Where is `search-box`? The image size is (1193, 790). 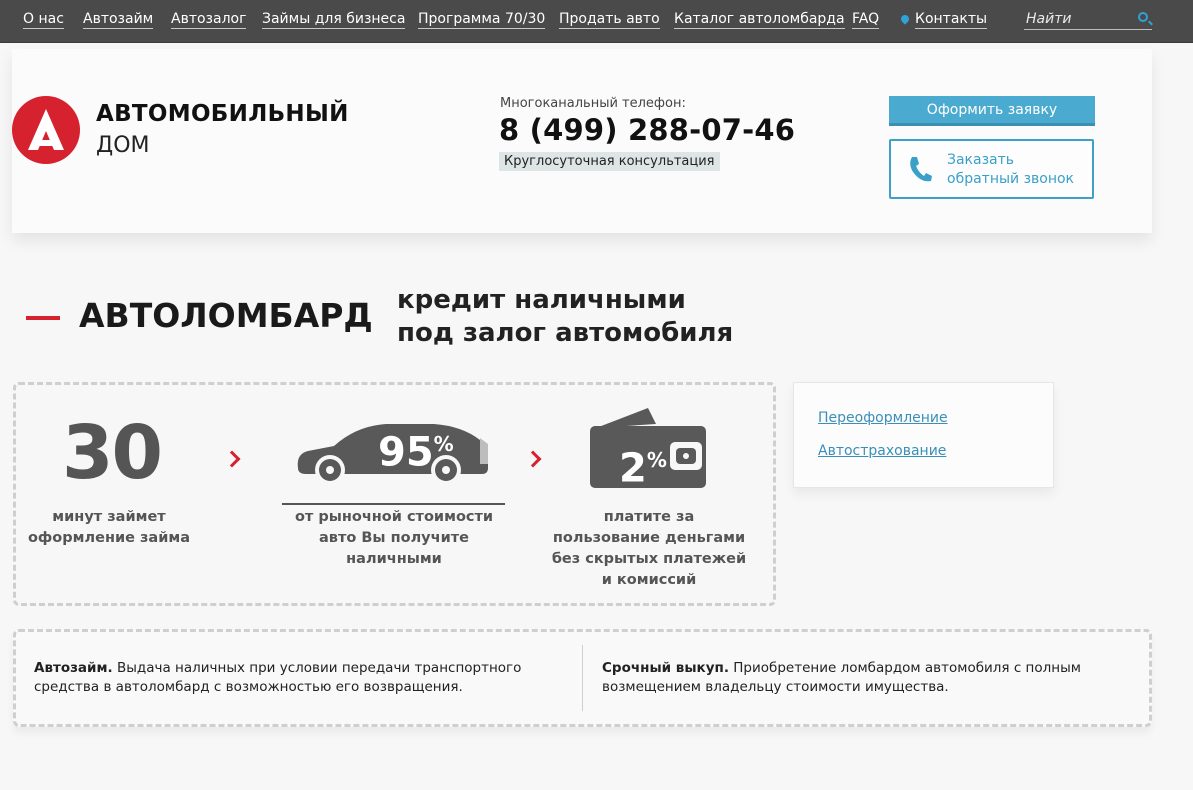 search-box is located at coordinates (1088, 19).